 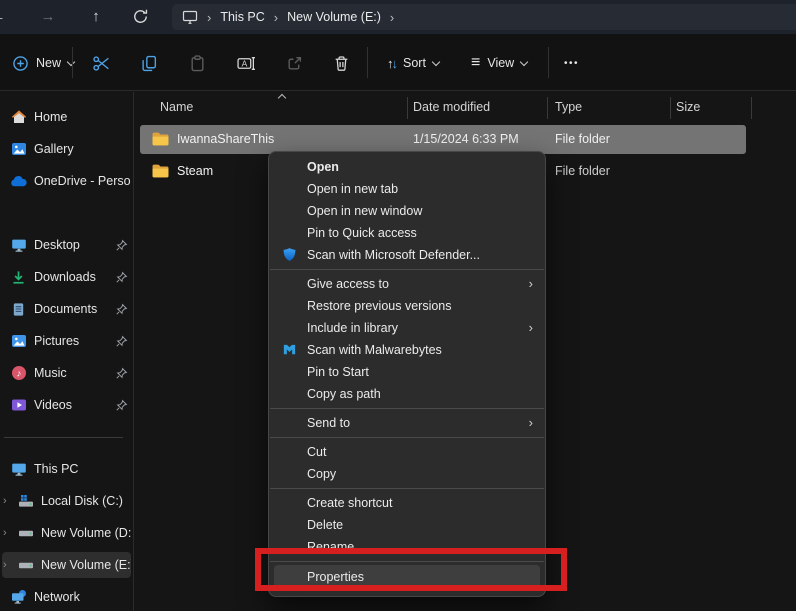 I want to click on video-play-icon, so click(x=18, y=405).